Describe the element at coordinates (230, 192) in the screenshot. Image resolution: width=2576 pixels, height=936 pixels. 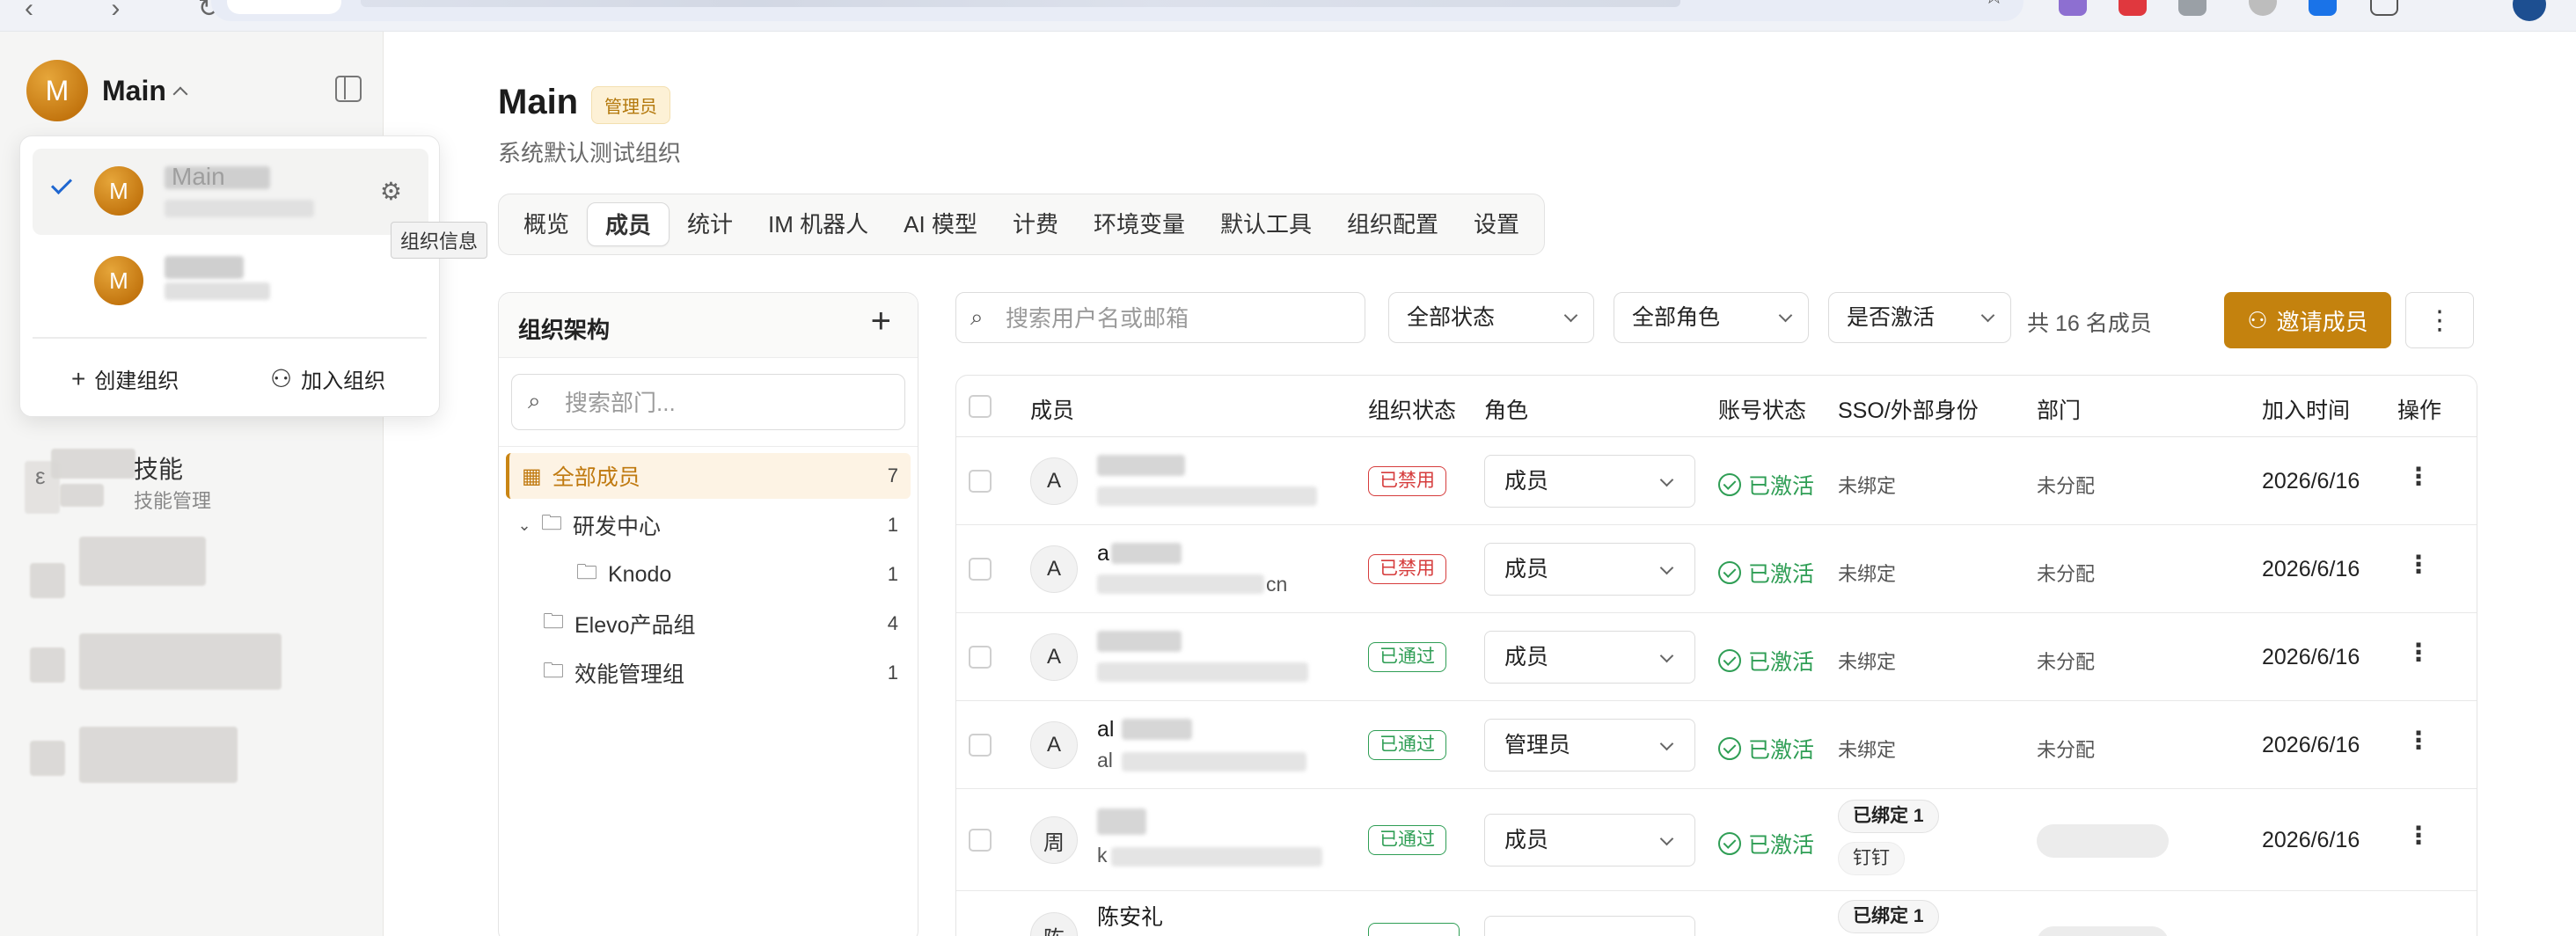
I see `org-option-active: M Main ⚙` at that location.